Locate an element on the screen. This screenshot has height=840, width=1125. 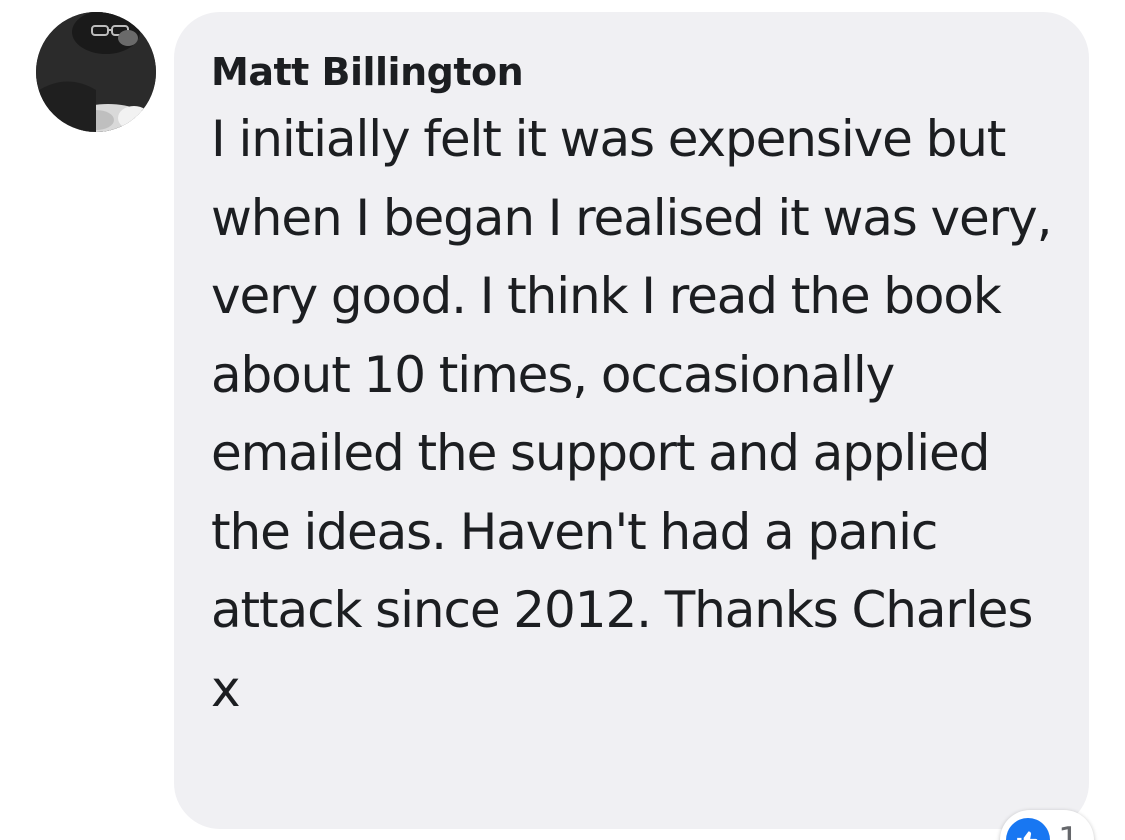
avatar is located at coordinates (96, 72).